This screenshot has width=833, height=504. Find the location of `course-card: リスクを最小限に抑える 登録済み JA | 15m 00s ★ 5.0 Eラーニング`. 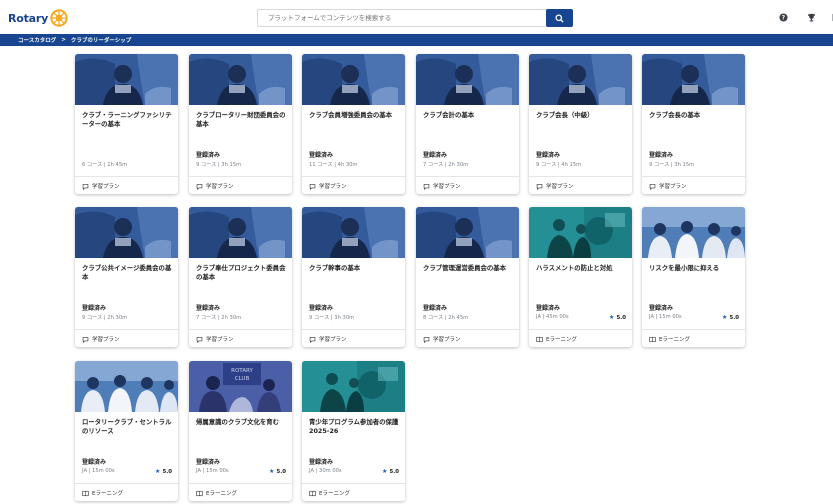

course-card: リスクを最小限に抑える 登録済み JA | 15m 00s ★ 5.0 Eラーニング is located at coordinates (693, 277).